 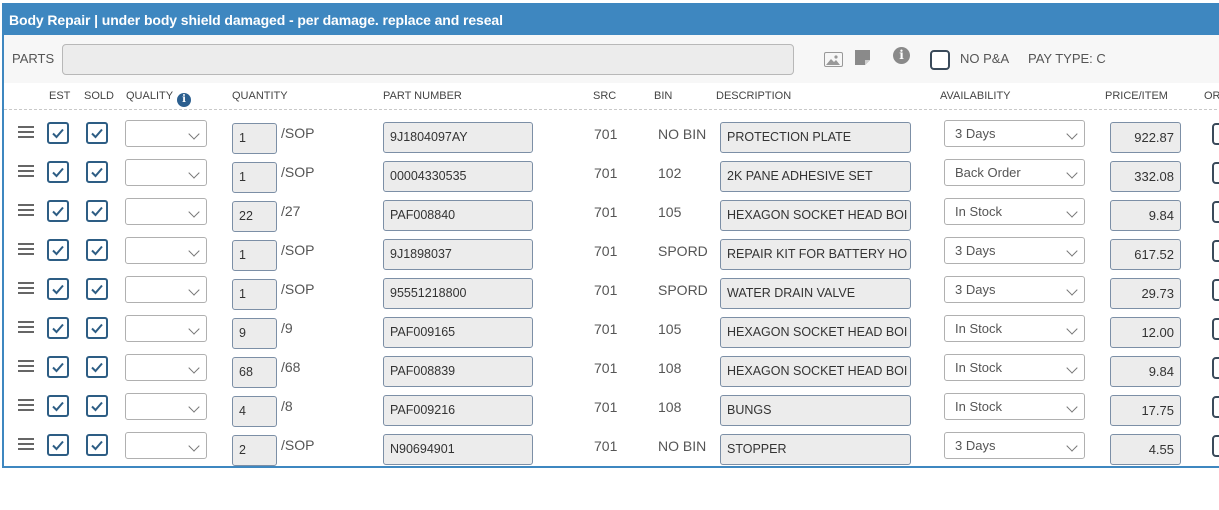 I want to click on col-quantity: QUANTITY, so click(x=260, y=96).